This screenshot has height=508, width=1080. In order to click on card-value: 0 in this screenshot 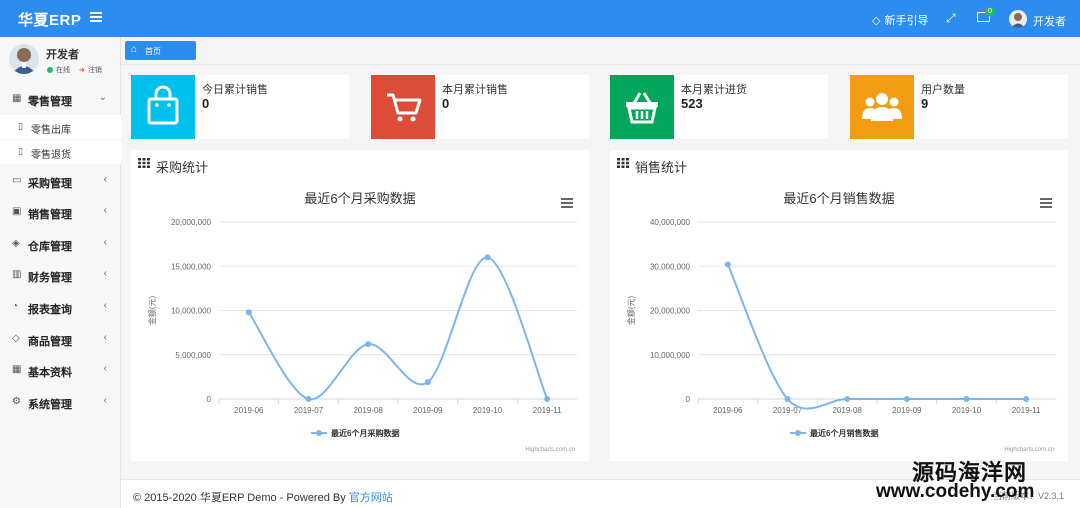, I will do `click(446, 103)`.